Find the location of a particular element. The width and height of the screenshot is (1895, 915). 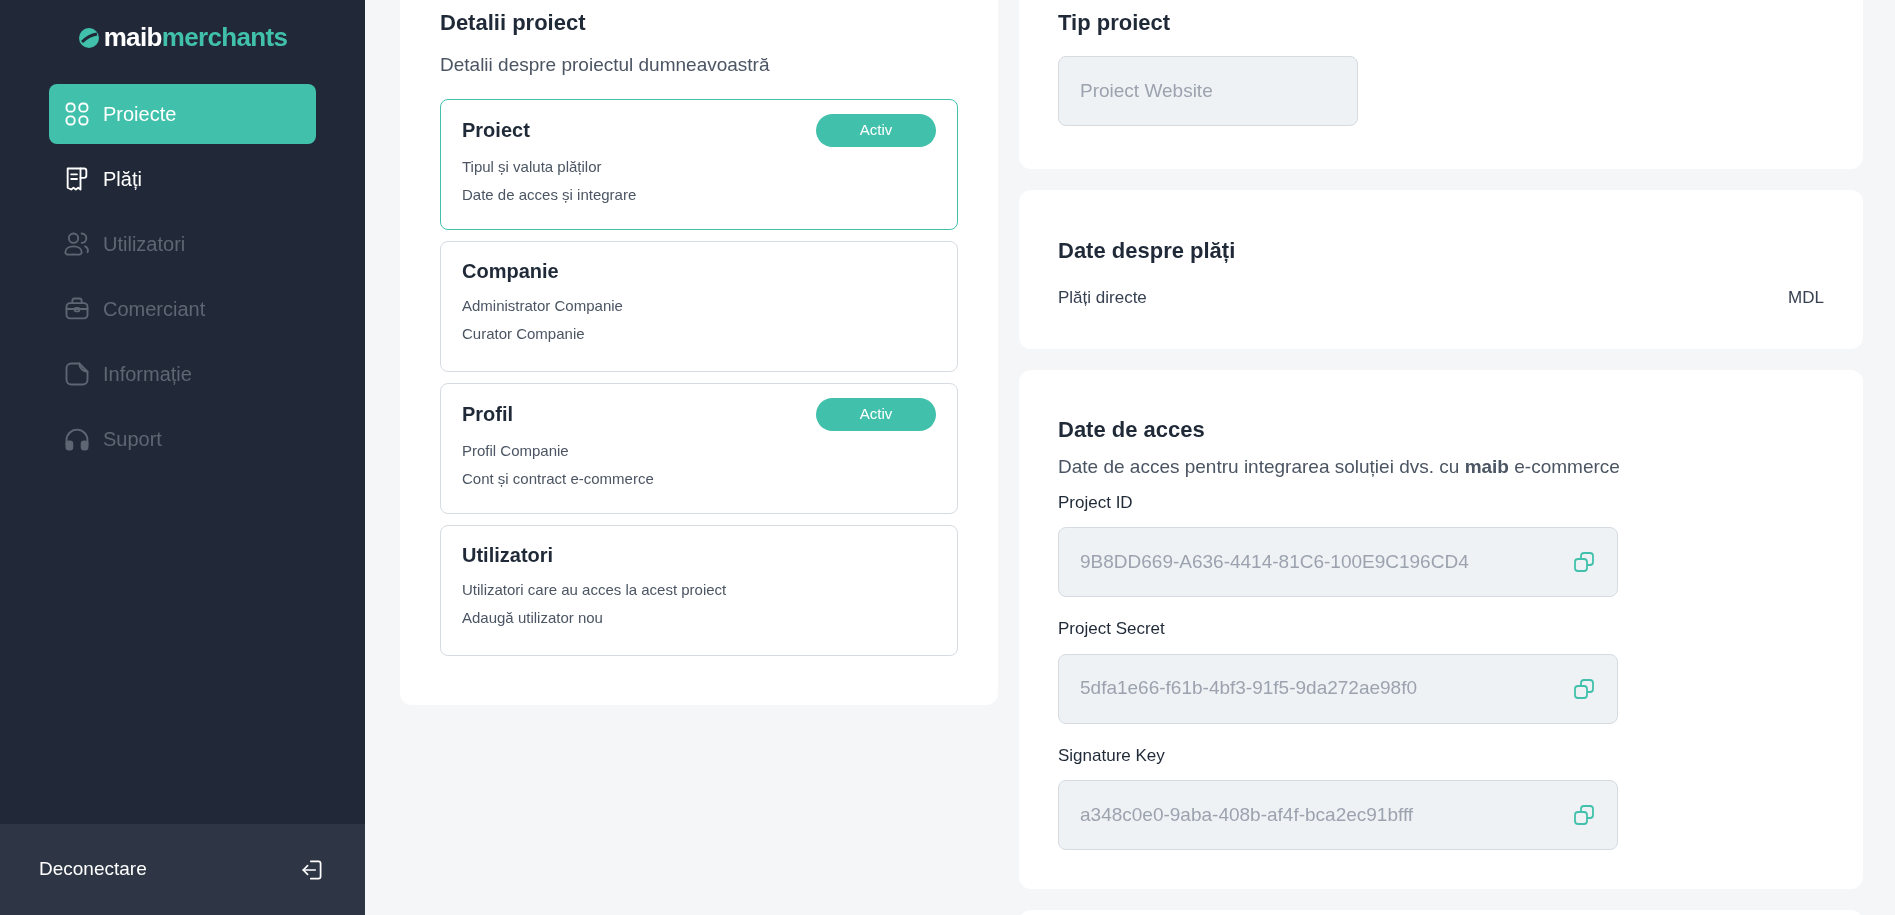

section-card-line: Date de acces și integrare is located at coordinates (550, 194).